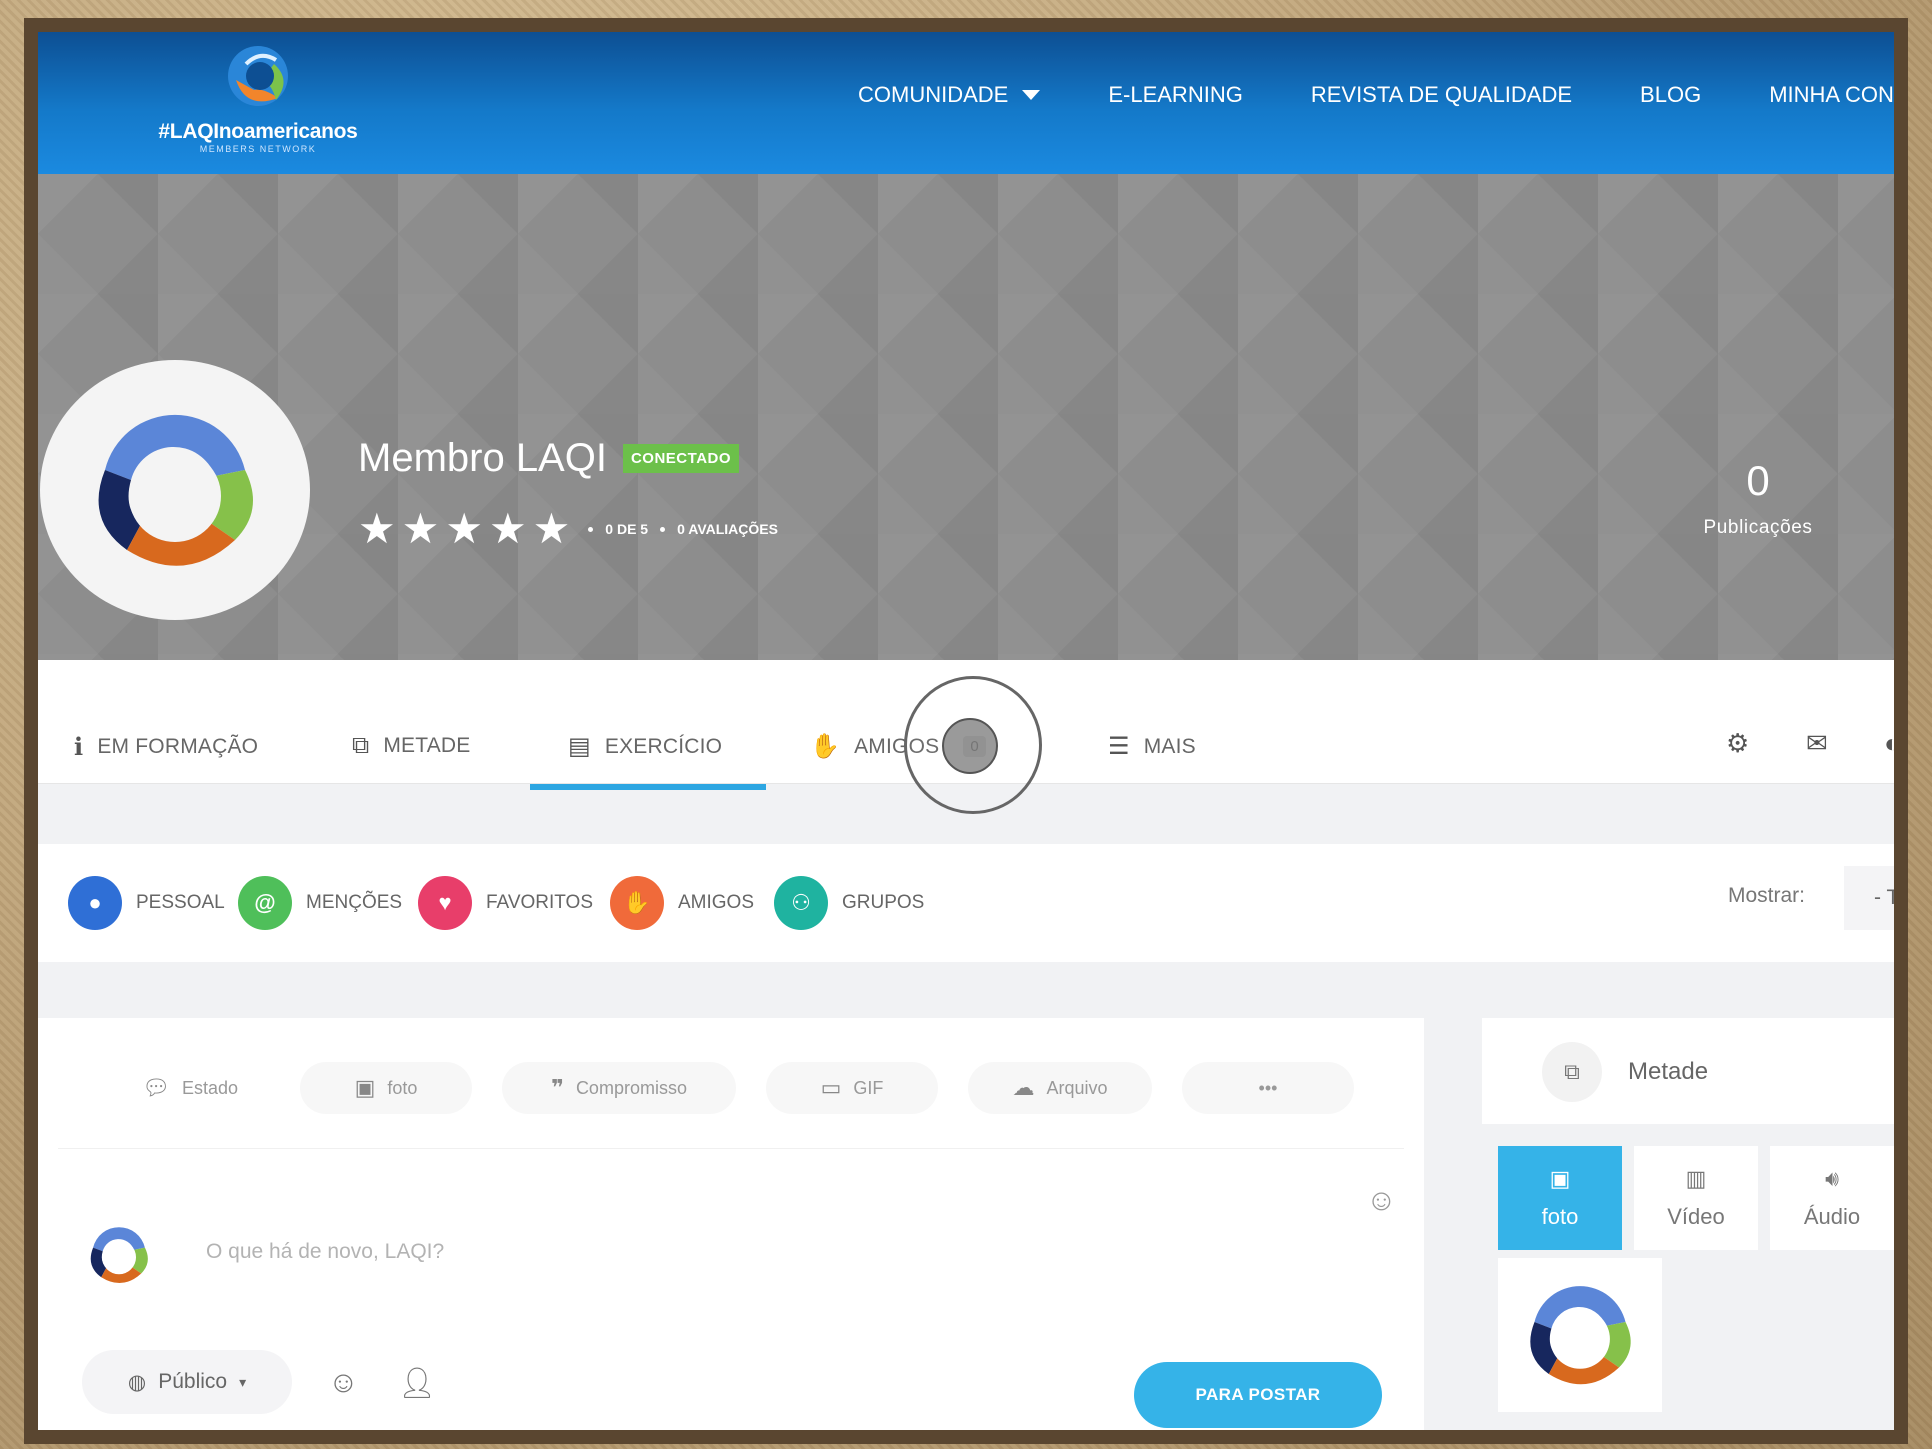 The image size is (1932, 1449). I want to click on filter-amigos: ✋ AMIGOS, so click(682, 903).